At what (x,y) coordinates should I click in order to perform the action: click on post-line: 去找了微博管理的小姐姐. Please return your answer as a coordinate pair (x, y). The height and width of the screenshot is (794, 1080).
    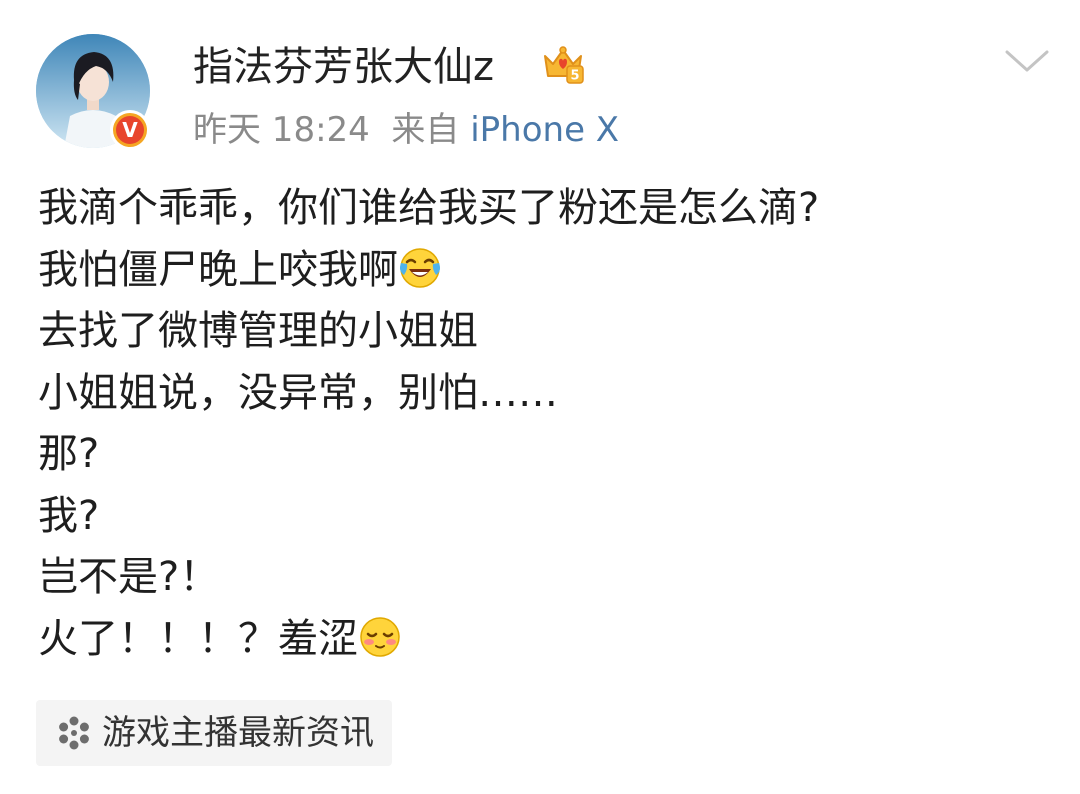
    Looking at the image, I should click on (258, 331).